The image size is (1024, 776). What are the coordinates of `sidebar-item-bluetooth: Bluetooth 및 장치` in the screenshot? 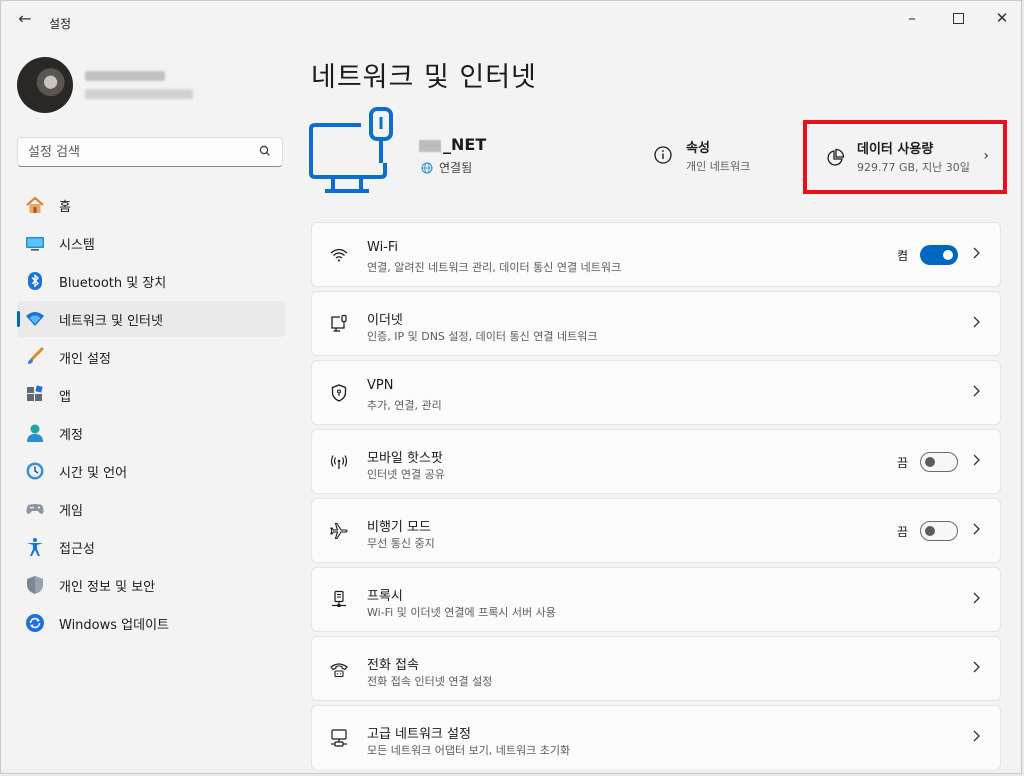 It's located at (151, 281).